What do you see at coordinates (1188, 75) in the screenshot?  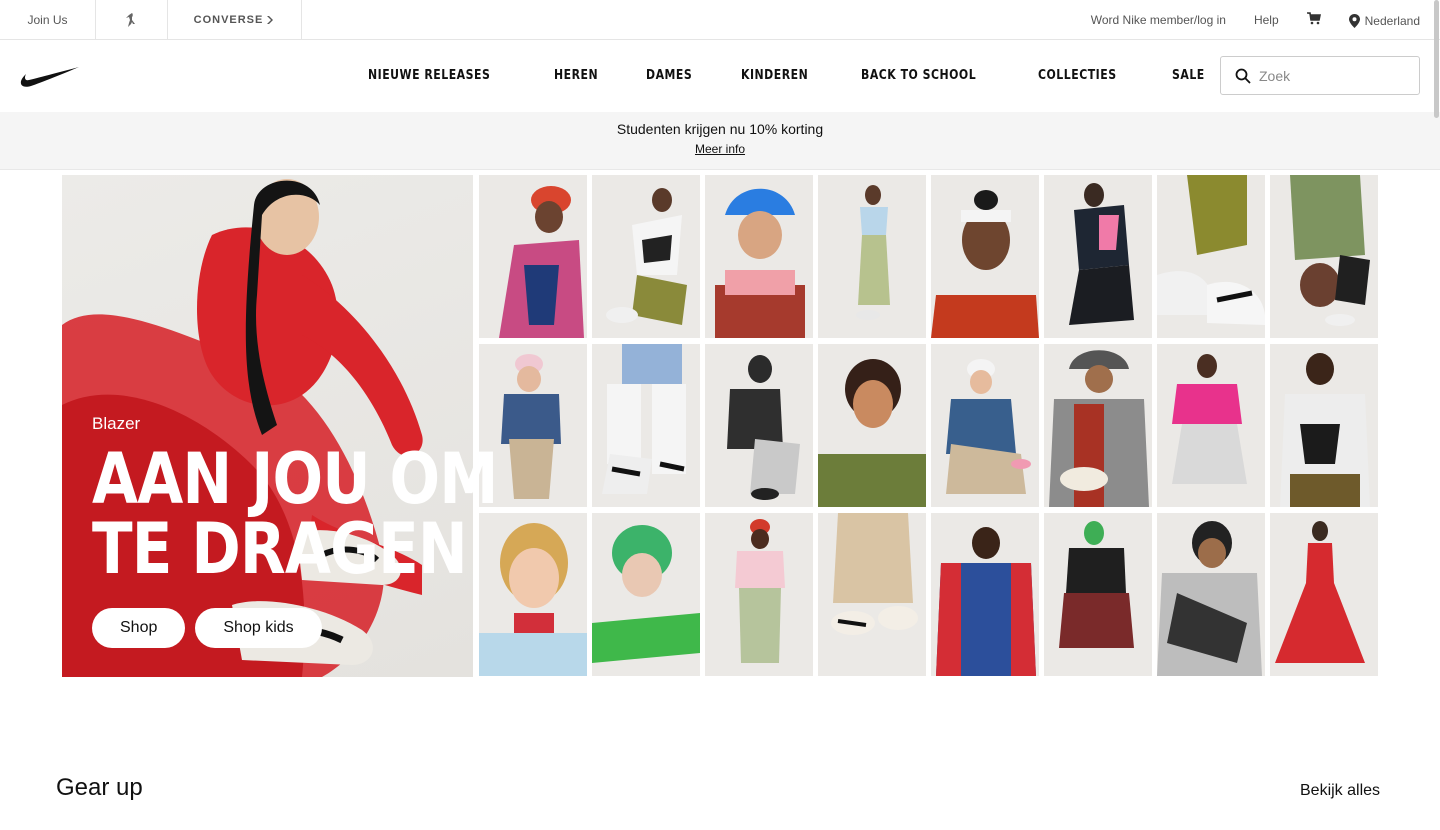 I see `nav-link-sale: SALE` at bounding box center [1188, 75].